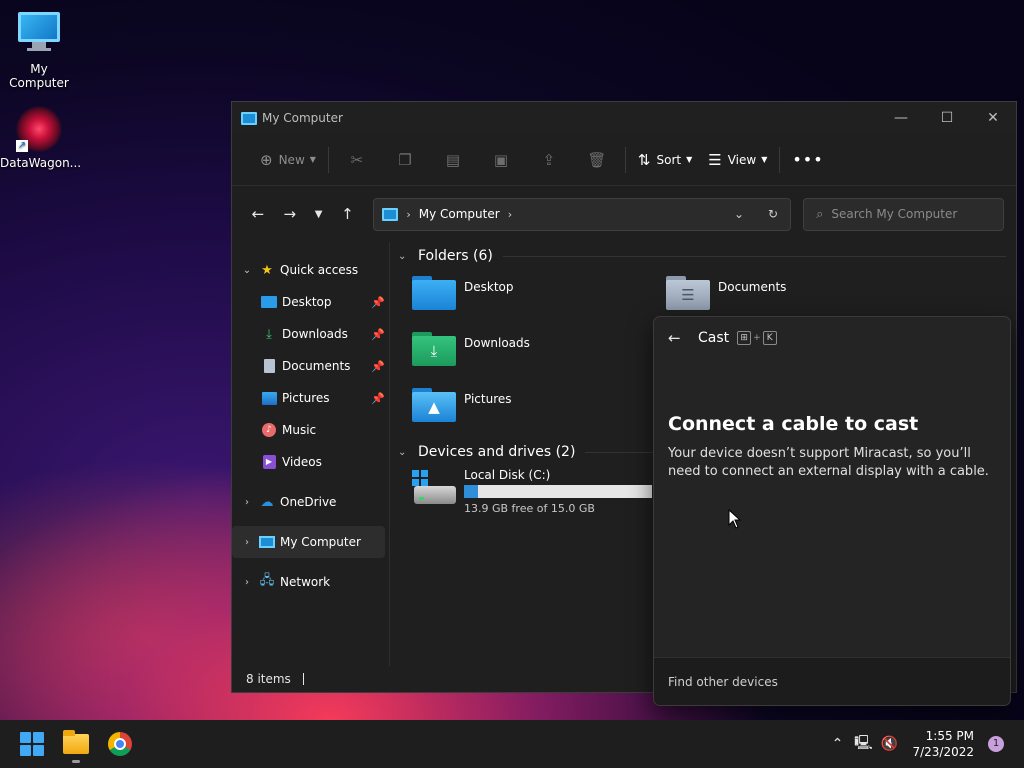  Describe the element at coordinates (723, 681) in the screenshot. I see `find-other-devices-label: Find other devices` at that location.